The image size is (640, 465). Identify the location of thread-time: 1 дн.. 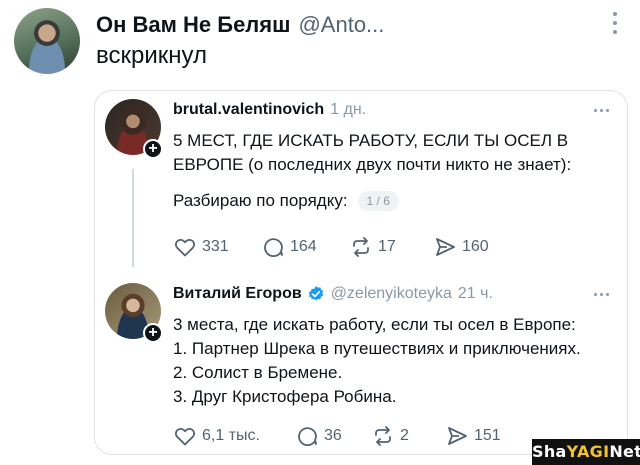
(348, 109).